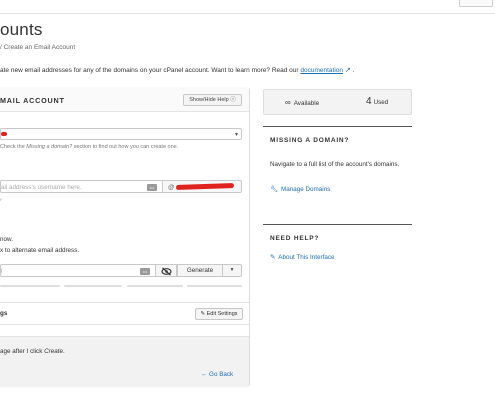 This screenshot has height=400, width=495. What do you see at coordinates (476, 3) in the screenshot?
I see `search-field-stub` at bounding box center [476, 3].